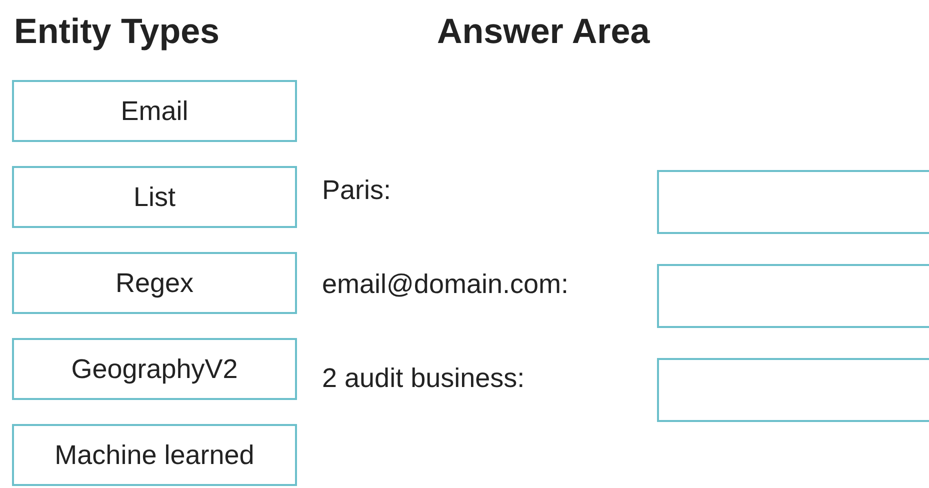 This screenshot has height=488, width=929. What do you see at coordinates (154, 111) in the screenshot?
I see `draggable-option: Email` at bounding box center [154, 111].